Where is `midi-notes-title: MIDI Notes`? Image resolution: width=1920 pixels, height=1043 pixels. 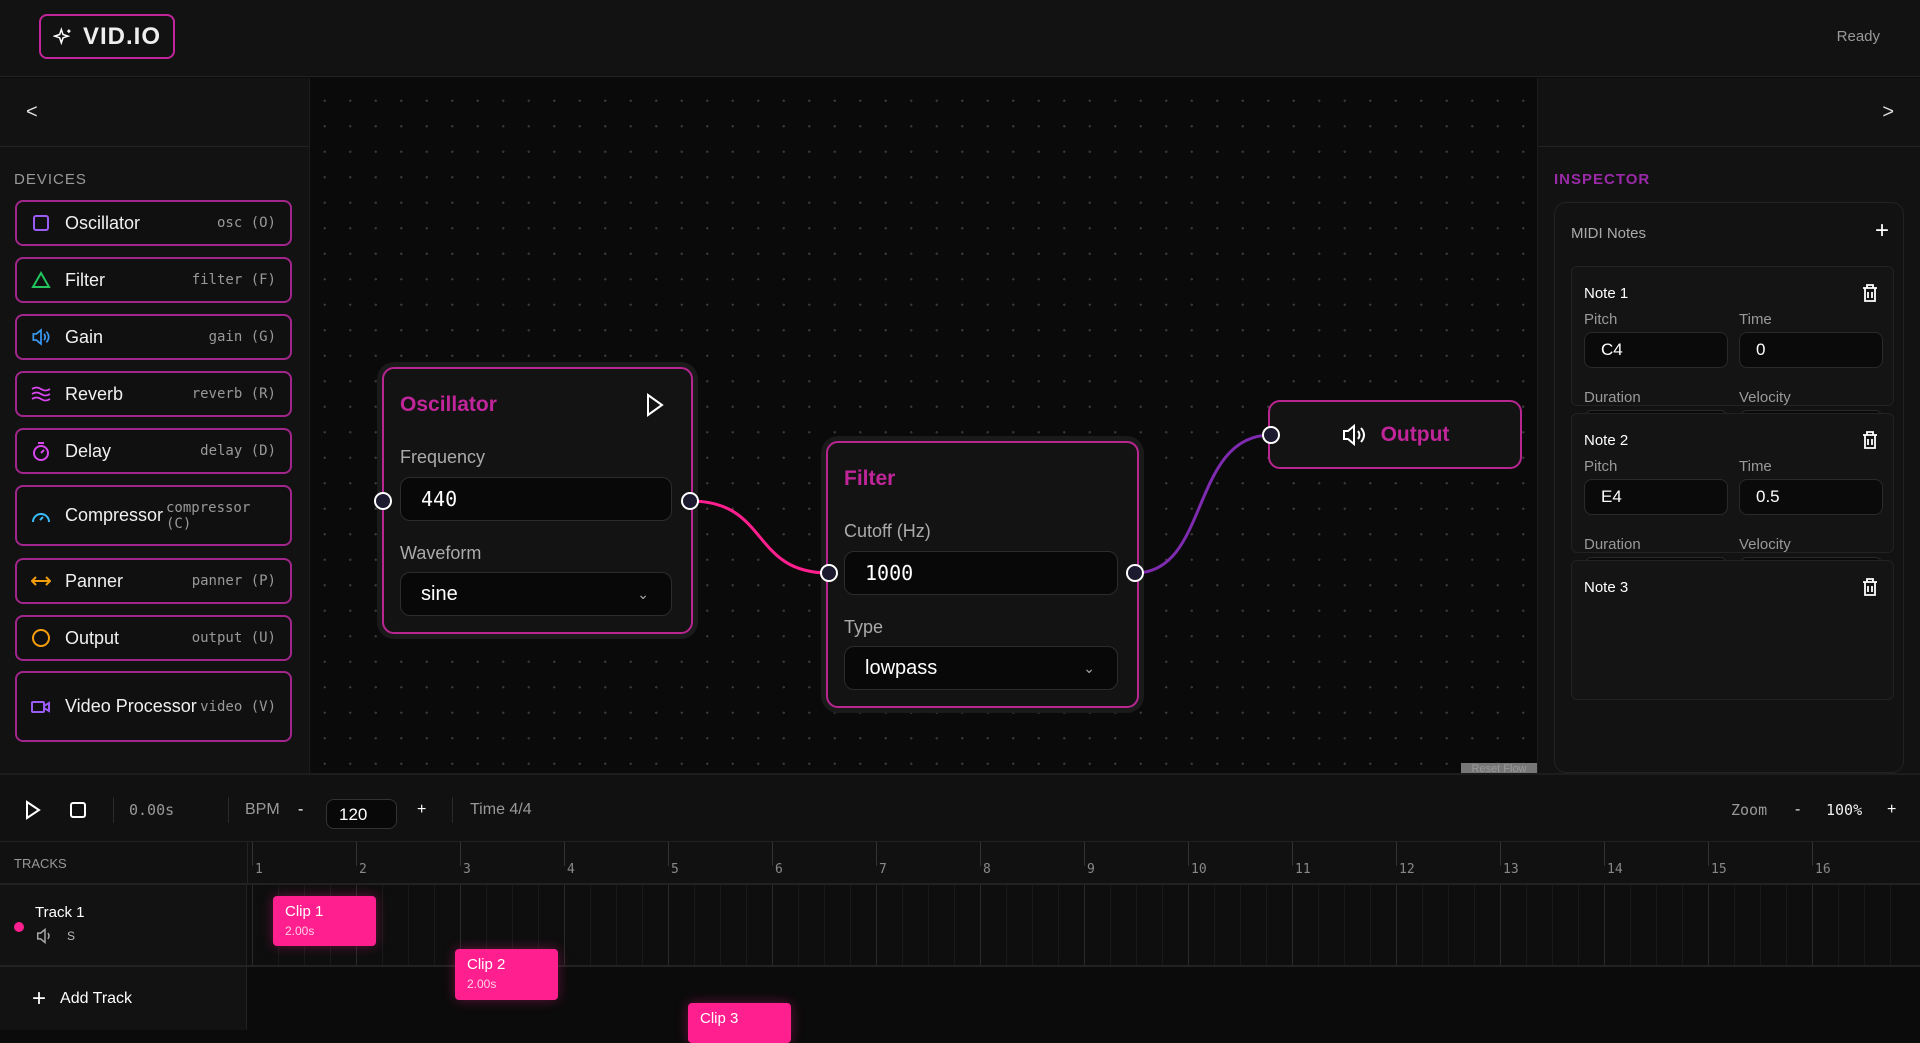 midi-notes-title: MIDI Notes is located at coordinates (1609, 233).